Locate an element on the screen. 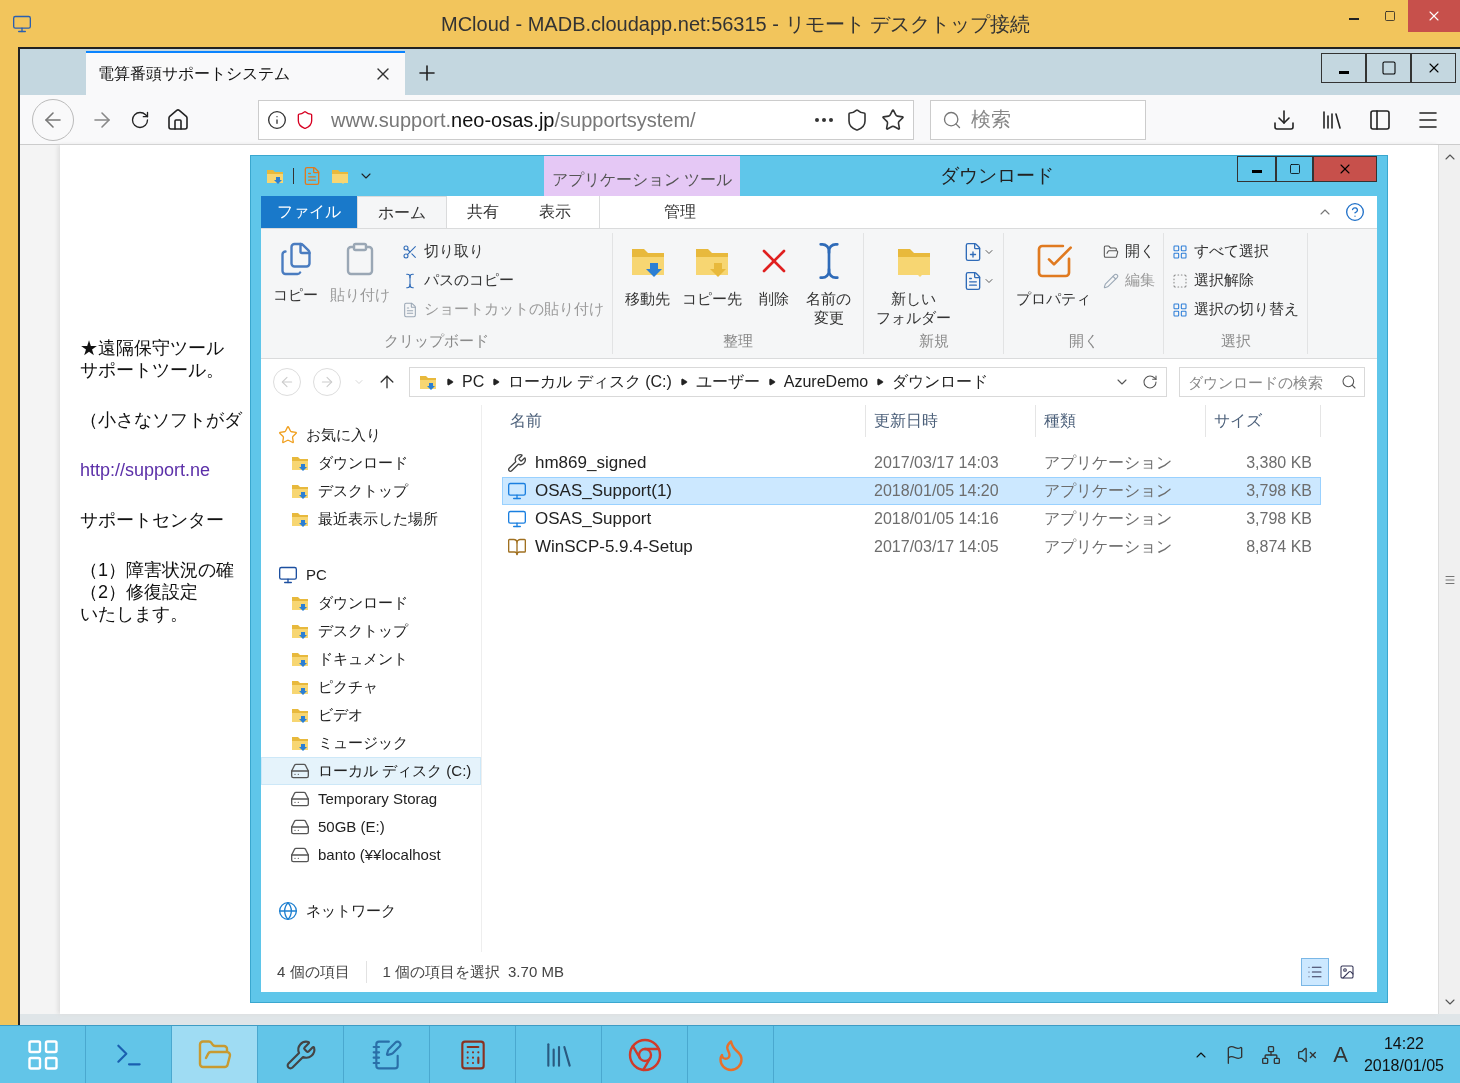 The height and width of the screenshot is (1083, 1460). url-bar: www.support.neo-osas.jp/supportsystem/ is located at coordinates (586, 119).